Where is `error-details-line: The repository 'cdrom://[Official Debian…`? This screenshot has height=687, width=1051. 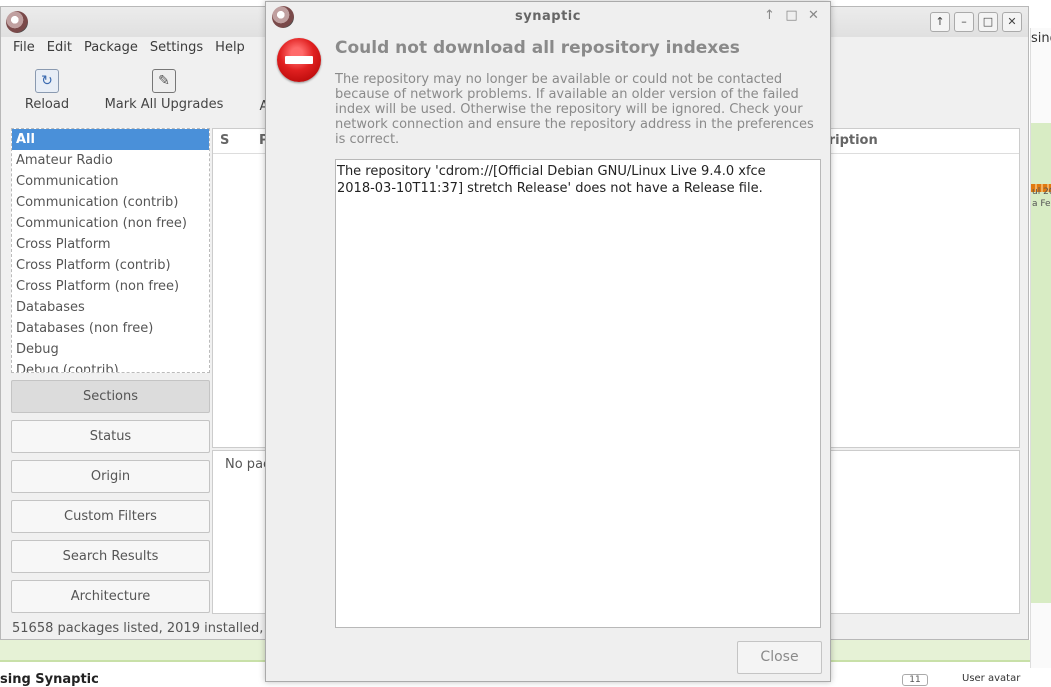
error-details-line: The repository 'cdrom://[Official Debian… is located at coordinates (551, 171).